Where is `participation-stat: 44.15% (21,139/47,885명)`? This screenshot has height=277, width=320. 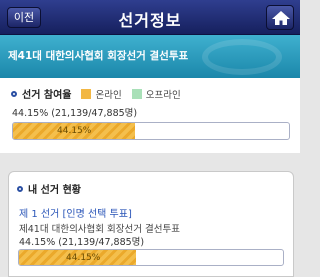 participation-stat: 44.15% (21,139/47,885명) is located at coordinates (75, 113).